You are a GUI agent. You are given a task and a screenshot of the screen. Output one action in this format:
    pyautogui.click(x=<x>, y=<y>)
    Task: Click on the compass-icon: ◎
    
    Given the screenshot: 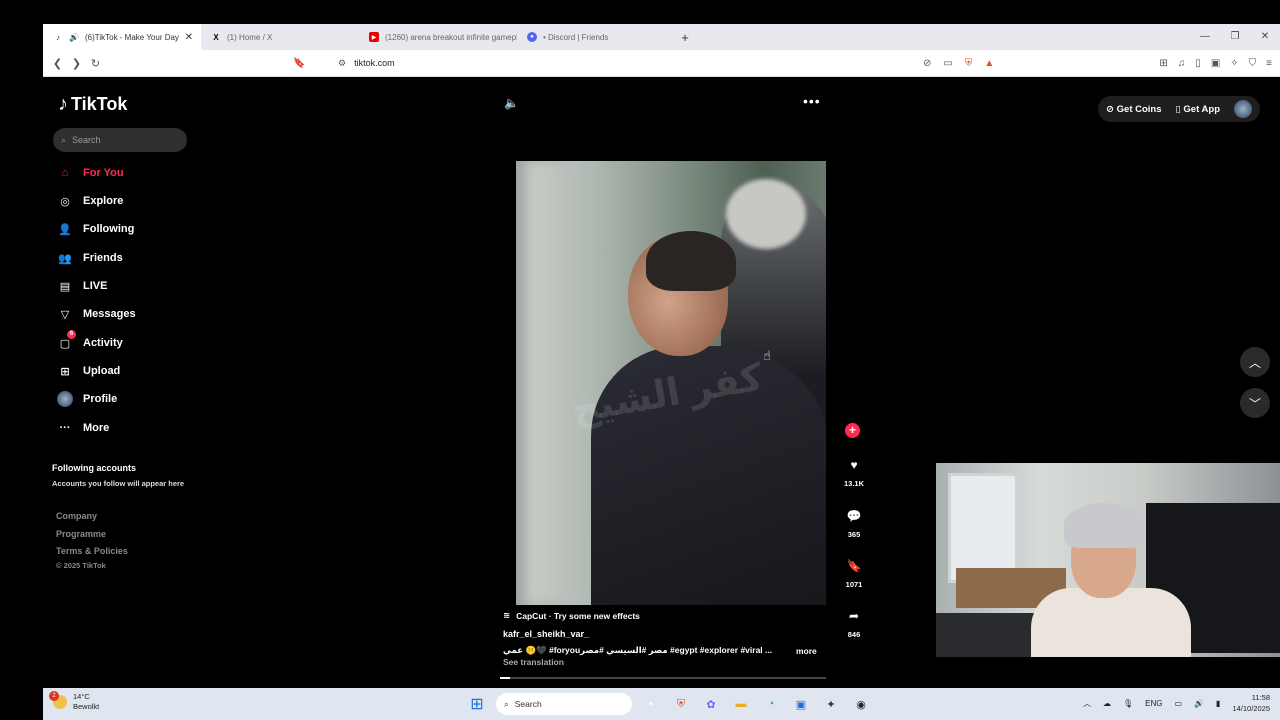 What is the action you would take?
    pyautogui.click(x=65, y=201)
    